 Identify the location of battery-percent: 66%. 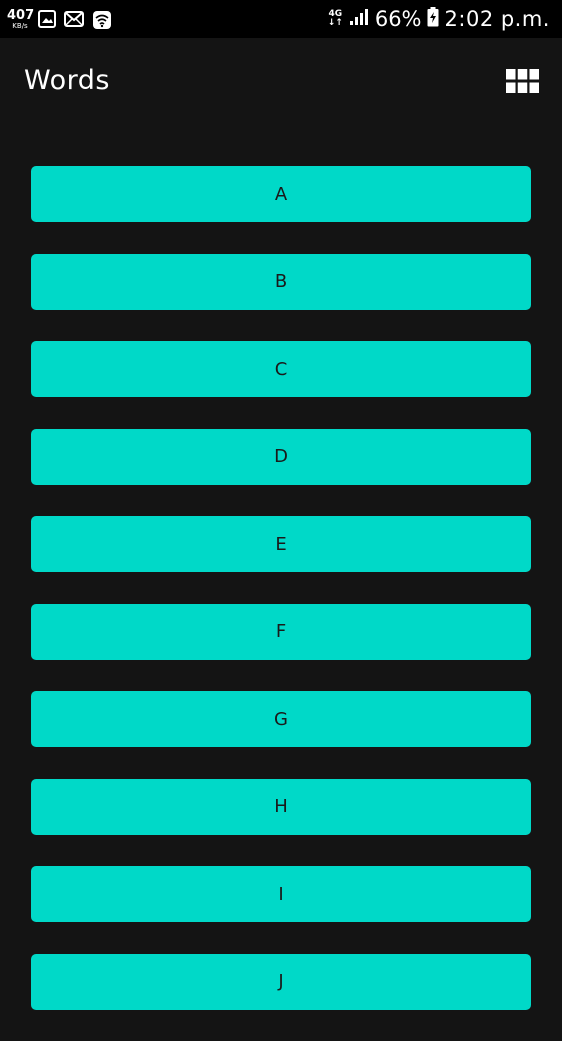
(398, 19).